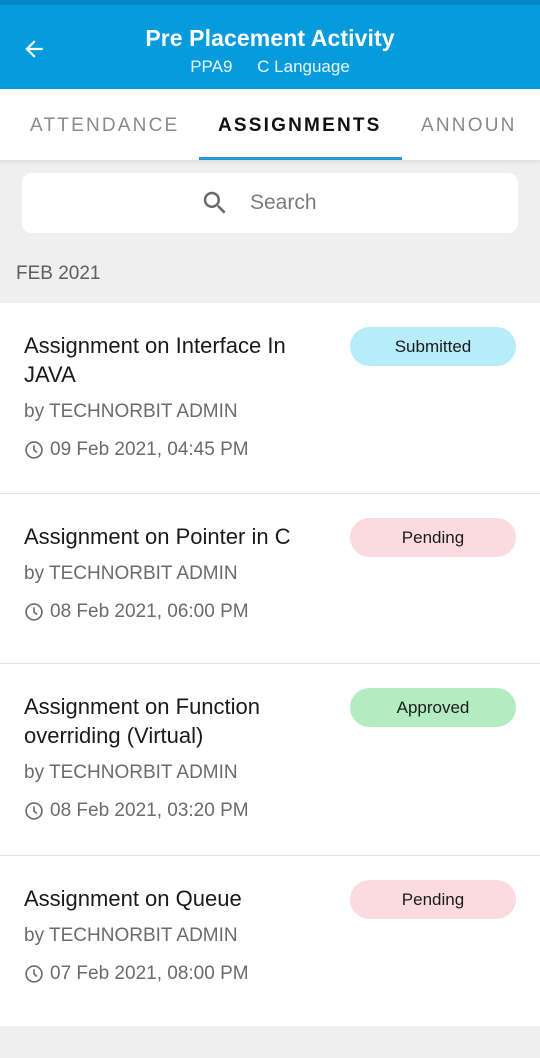 This screenshot has height=1058, width=540. I want to click on app-header: Pre Placement Activity PPA9 C Language, so click(270, 47).